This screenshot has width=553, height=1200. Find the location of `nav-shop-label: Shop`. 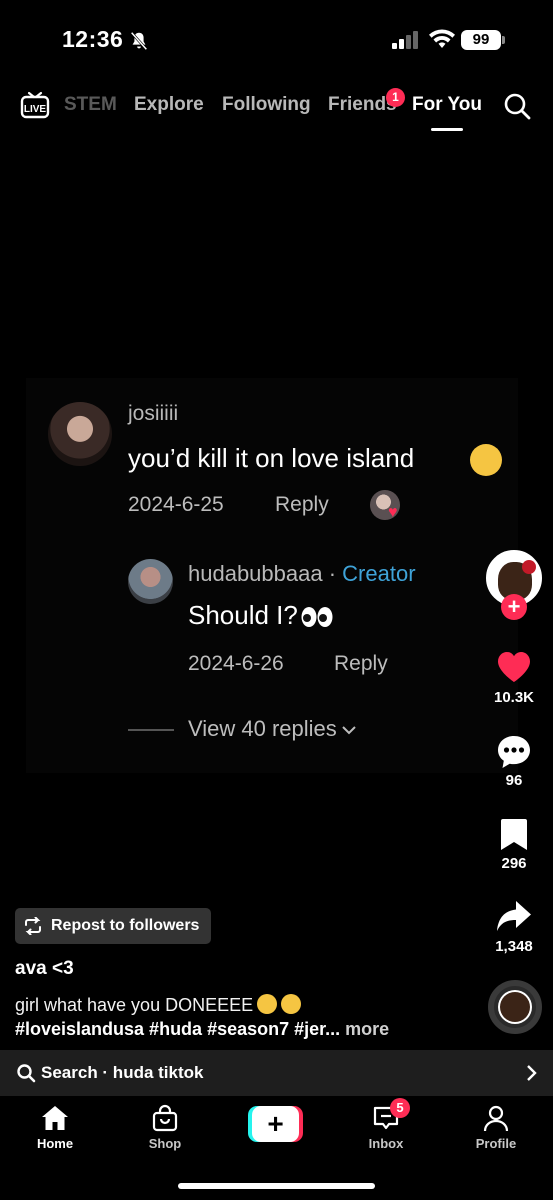

nav-shop-label: Shop is located at coordinates (165, 1143).